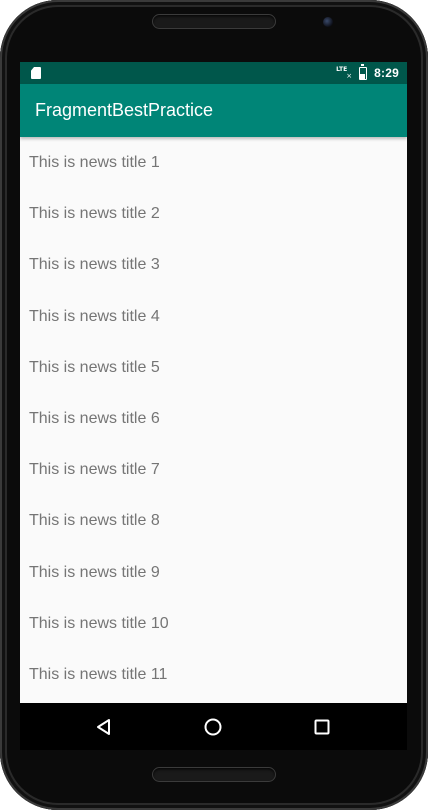 The image size is (428, 810). I want to click on news-title-item: This is news title 8, so click(213, 520).